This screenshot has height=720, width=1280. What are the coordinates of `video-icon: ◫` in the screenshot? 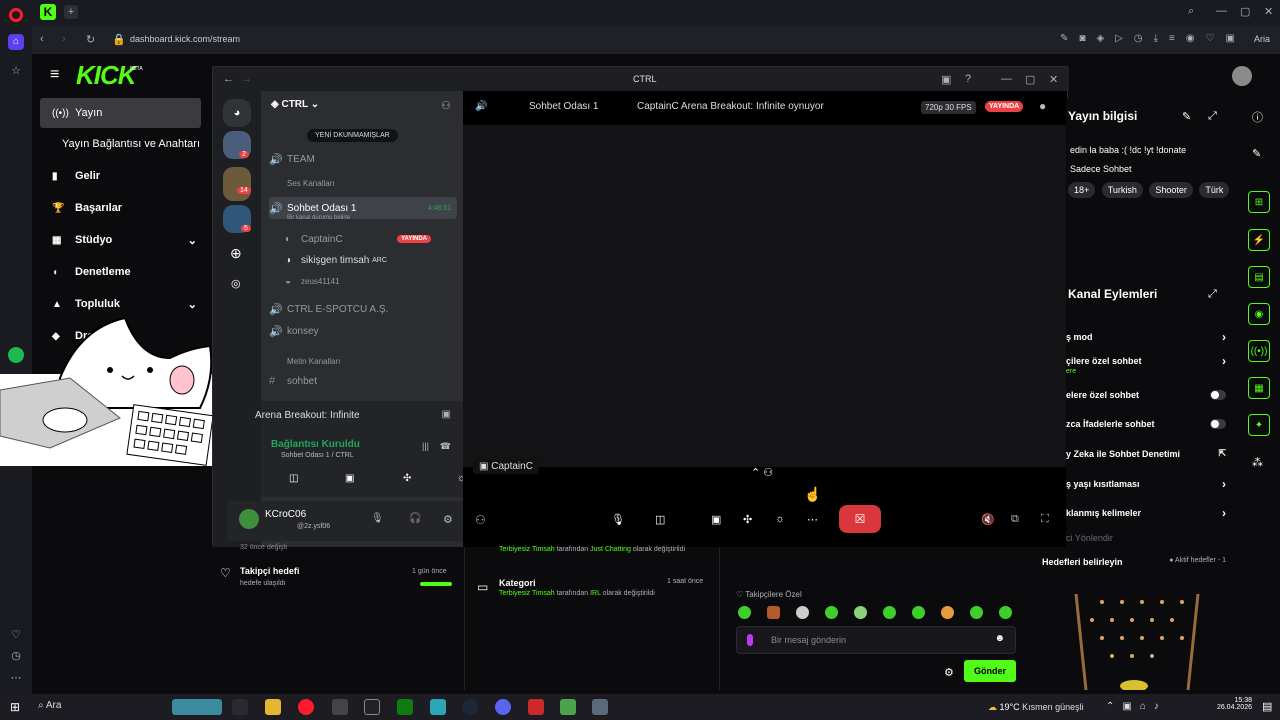 It's located at (293, 478).